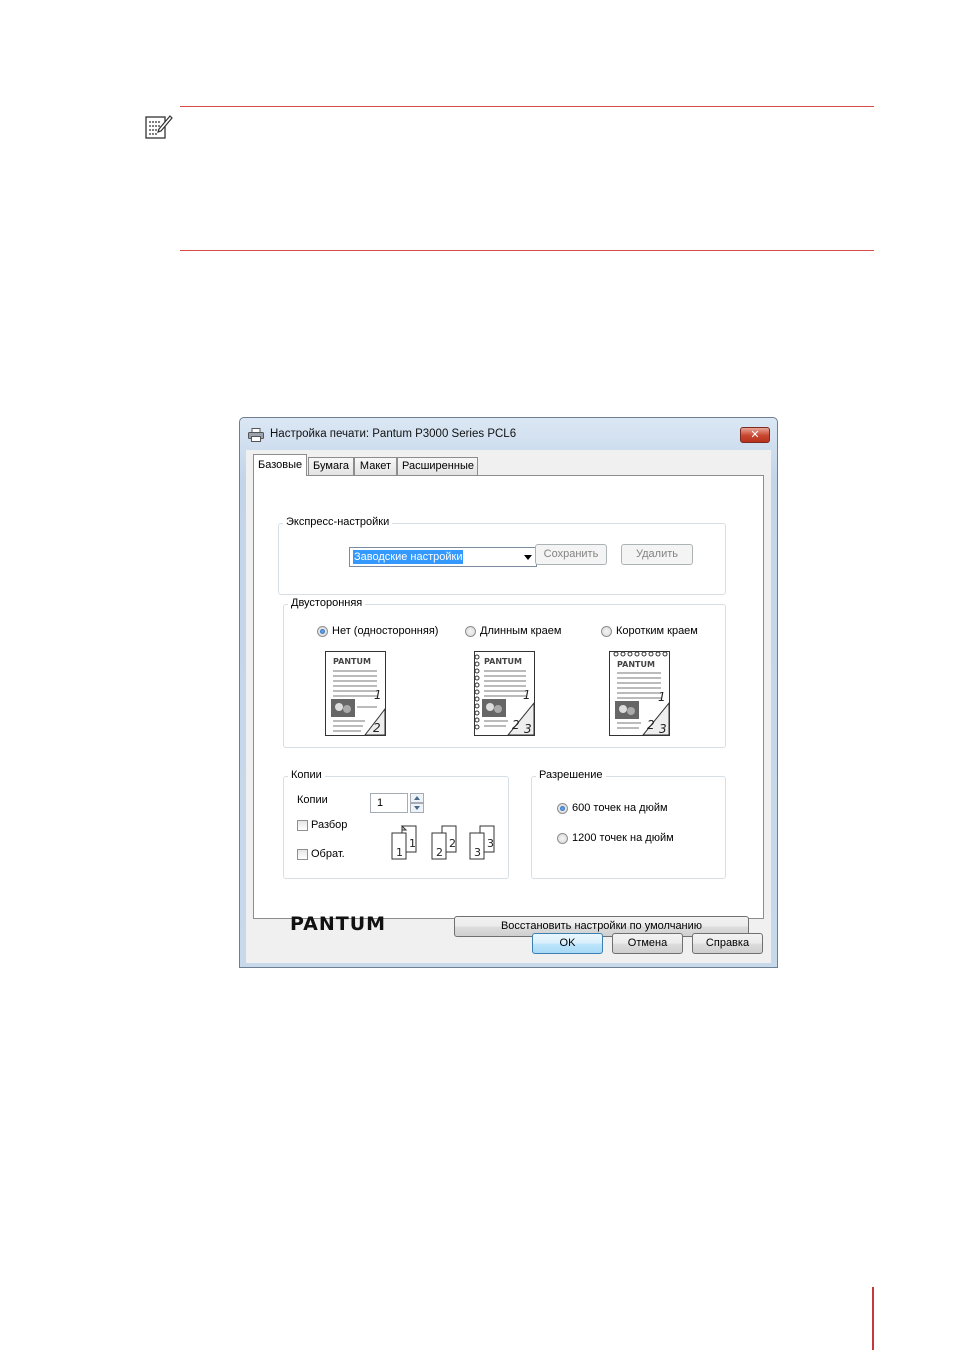  Describe the element at coordinates (727, 943) in the screenshot. I see `help-button: Справка` at that location.